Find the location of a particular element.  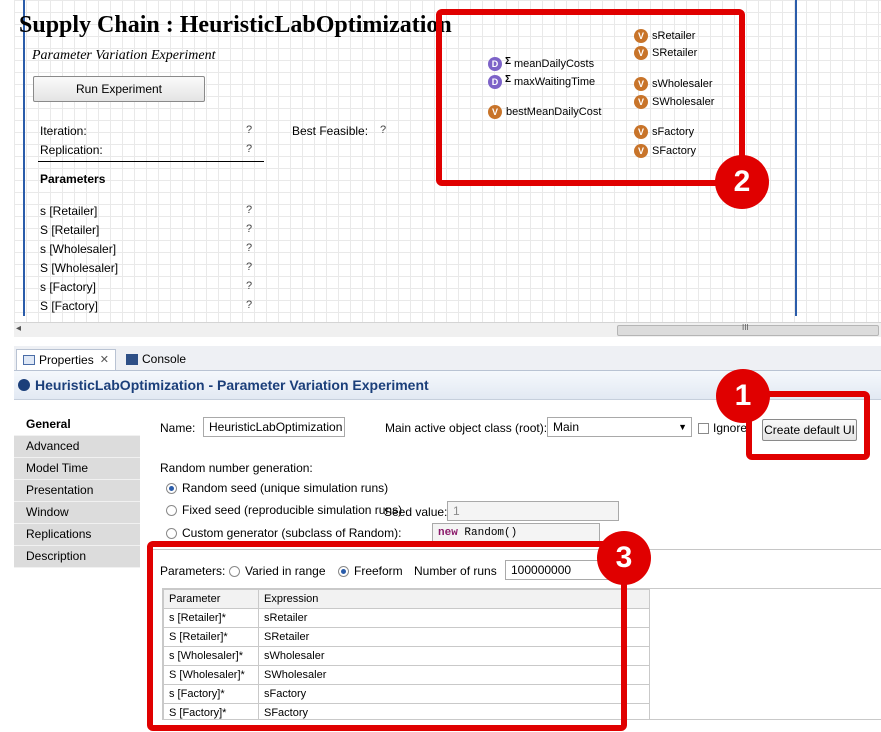

canvas-frame-right is located at coordinates (796, 158).